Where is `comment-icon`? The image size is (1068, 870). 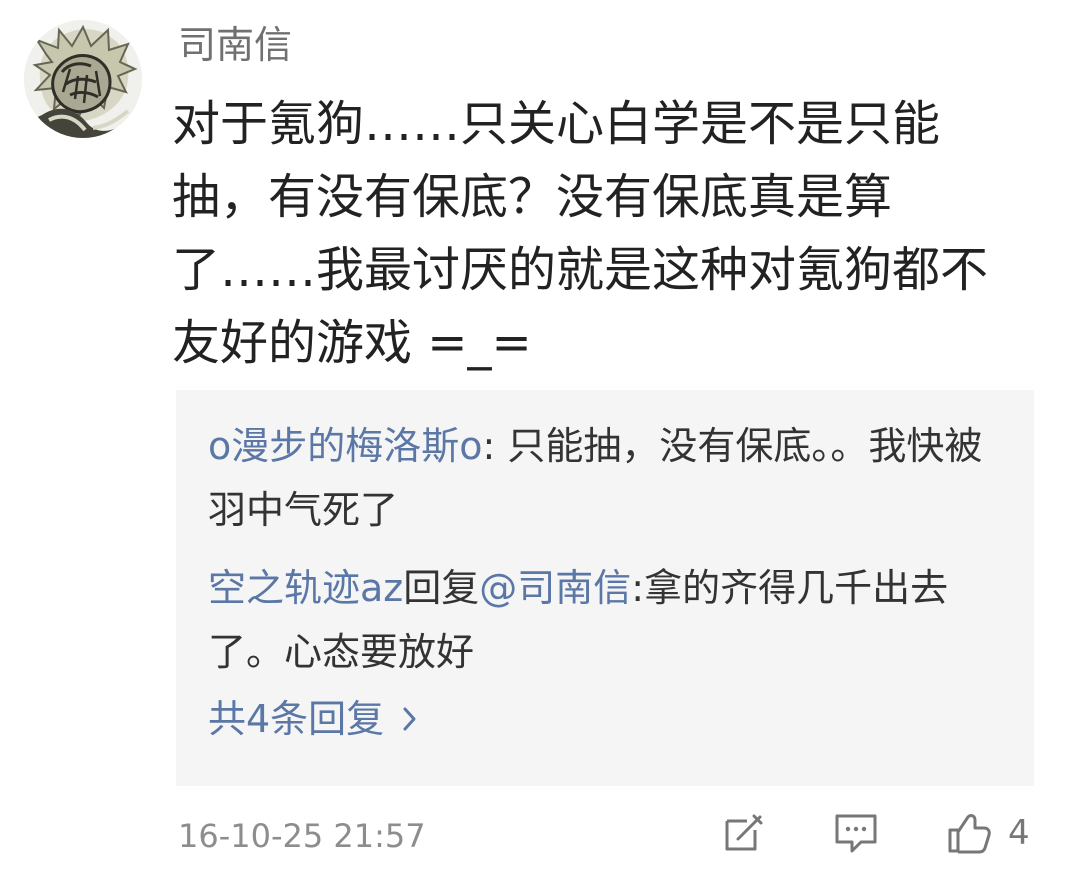
comment-icon is located at coordinates (856, 833).